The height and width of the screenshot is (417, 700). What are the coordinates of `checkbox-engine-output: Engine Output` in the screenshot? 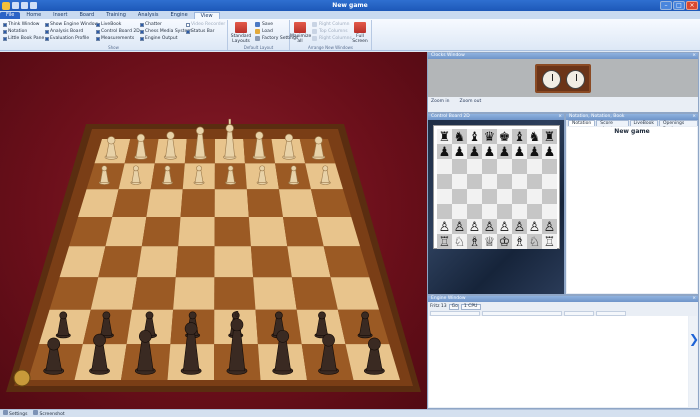 It's located at (158, 38).